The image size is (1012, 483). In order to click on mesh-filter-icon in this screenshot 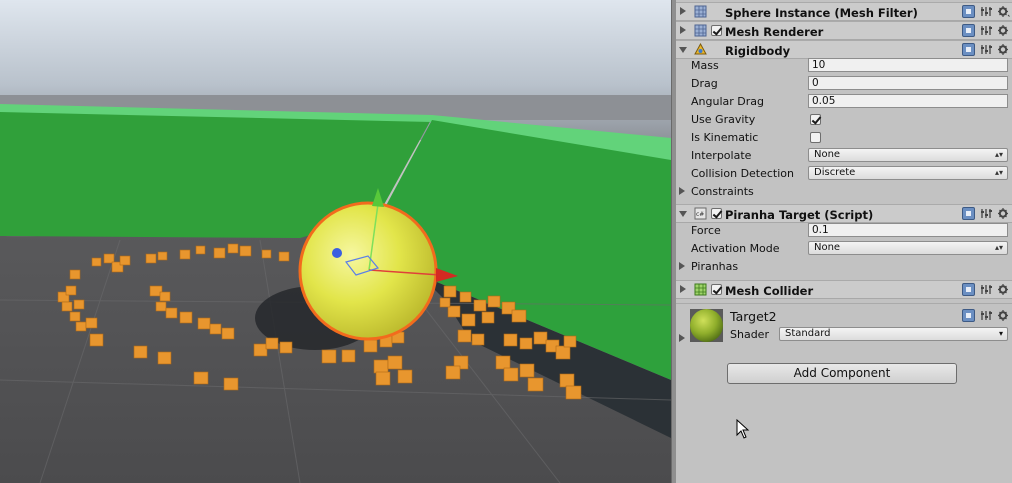, I will do `click(700, 11)`.